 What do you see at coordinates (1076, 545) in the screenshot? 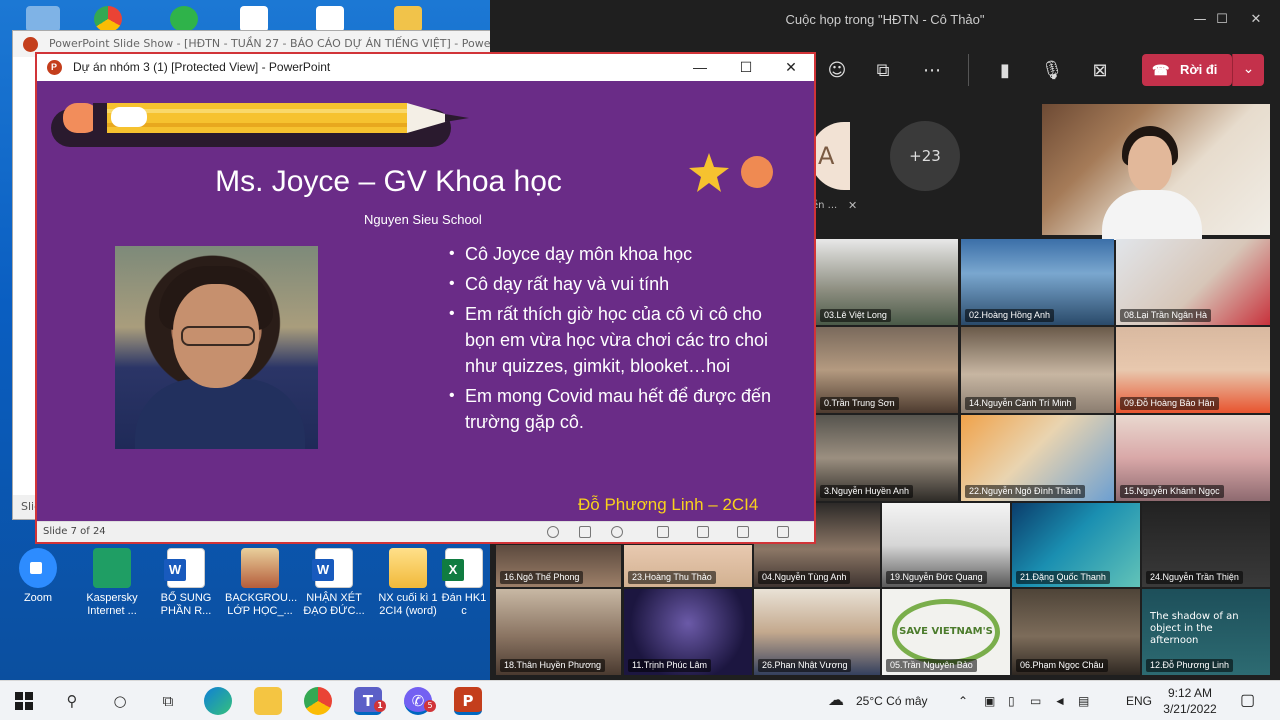
I see `participant-tile: 21.Đặng Quốc Thanh` at bounding box center [1076, 545].